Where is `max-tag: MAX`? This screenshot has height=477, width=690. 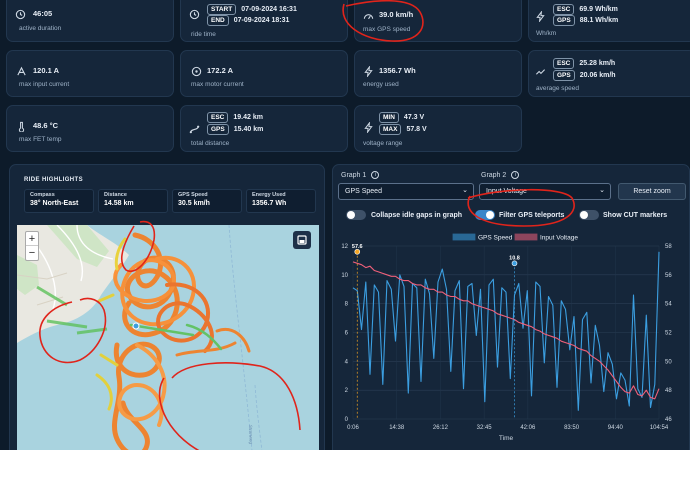 max-tag: MAX is located at coordinates (390, 129).